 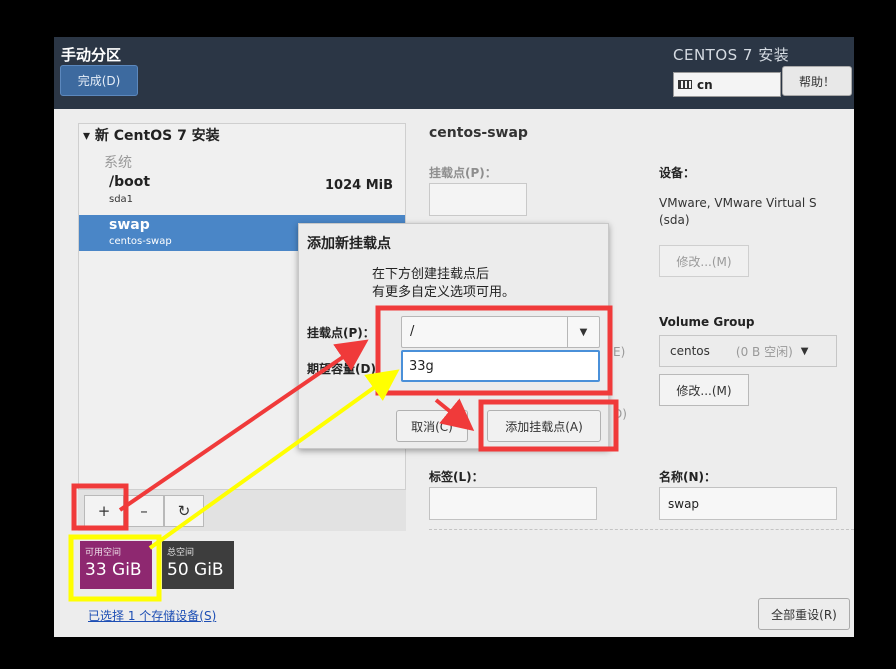 What do you see at coordinates (764, 351) in the screenshot?
I see `volume-group-free: (0 B 空闲)` at bounding box center [764, 351].